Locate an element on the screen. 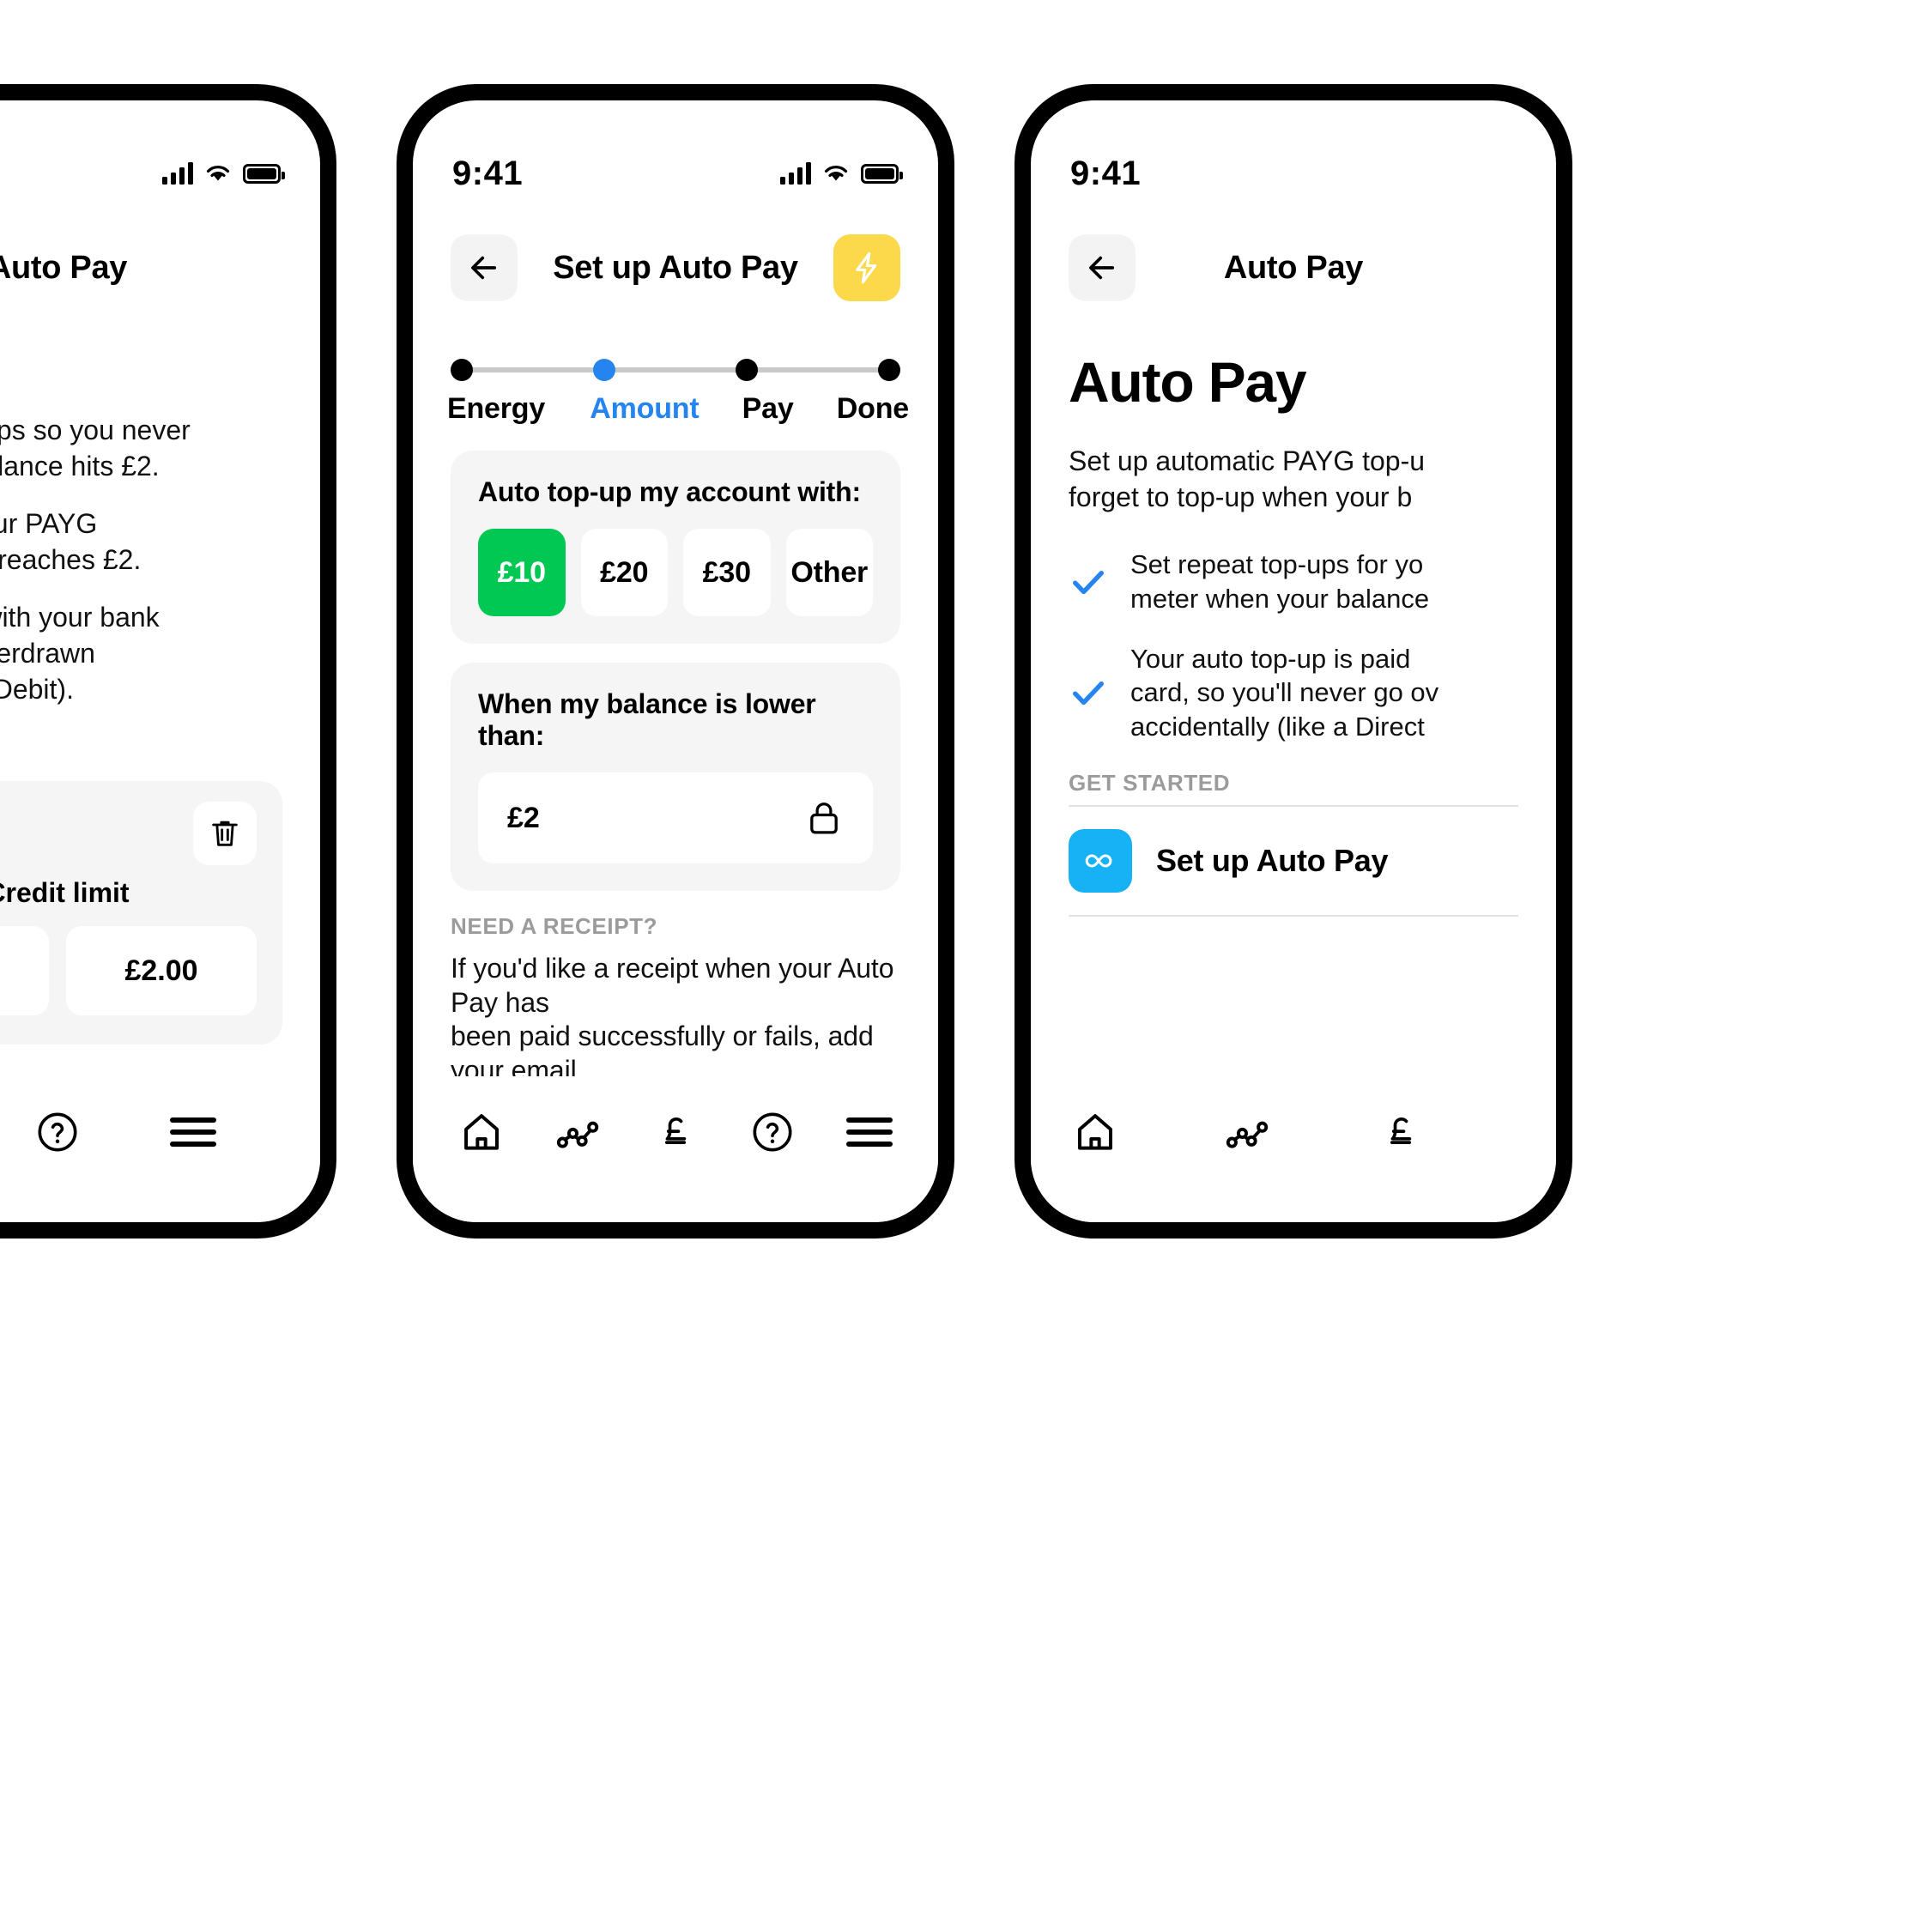 The height and width of the screenshot is (1932, 1932). balance-threshold-title: When my balance is lower than: is located at coordinates (647, 720).